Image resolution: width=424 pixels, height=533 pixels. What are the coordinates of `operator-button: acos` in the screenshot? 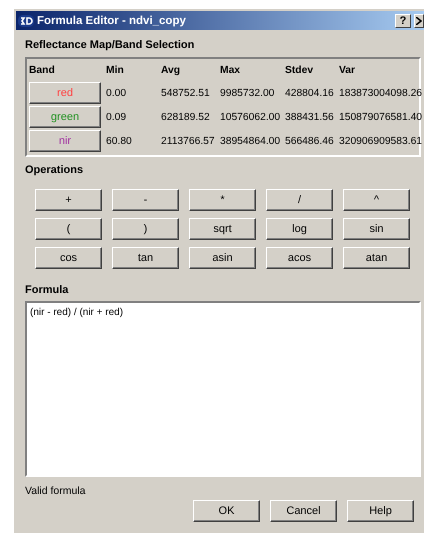 It's located at (299, 258).